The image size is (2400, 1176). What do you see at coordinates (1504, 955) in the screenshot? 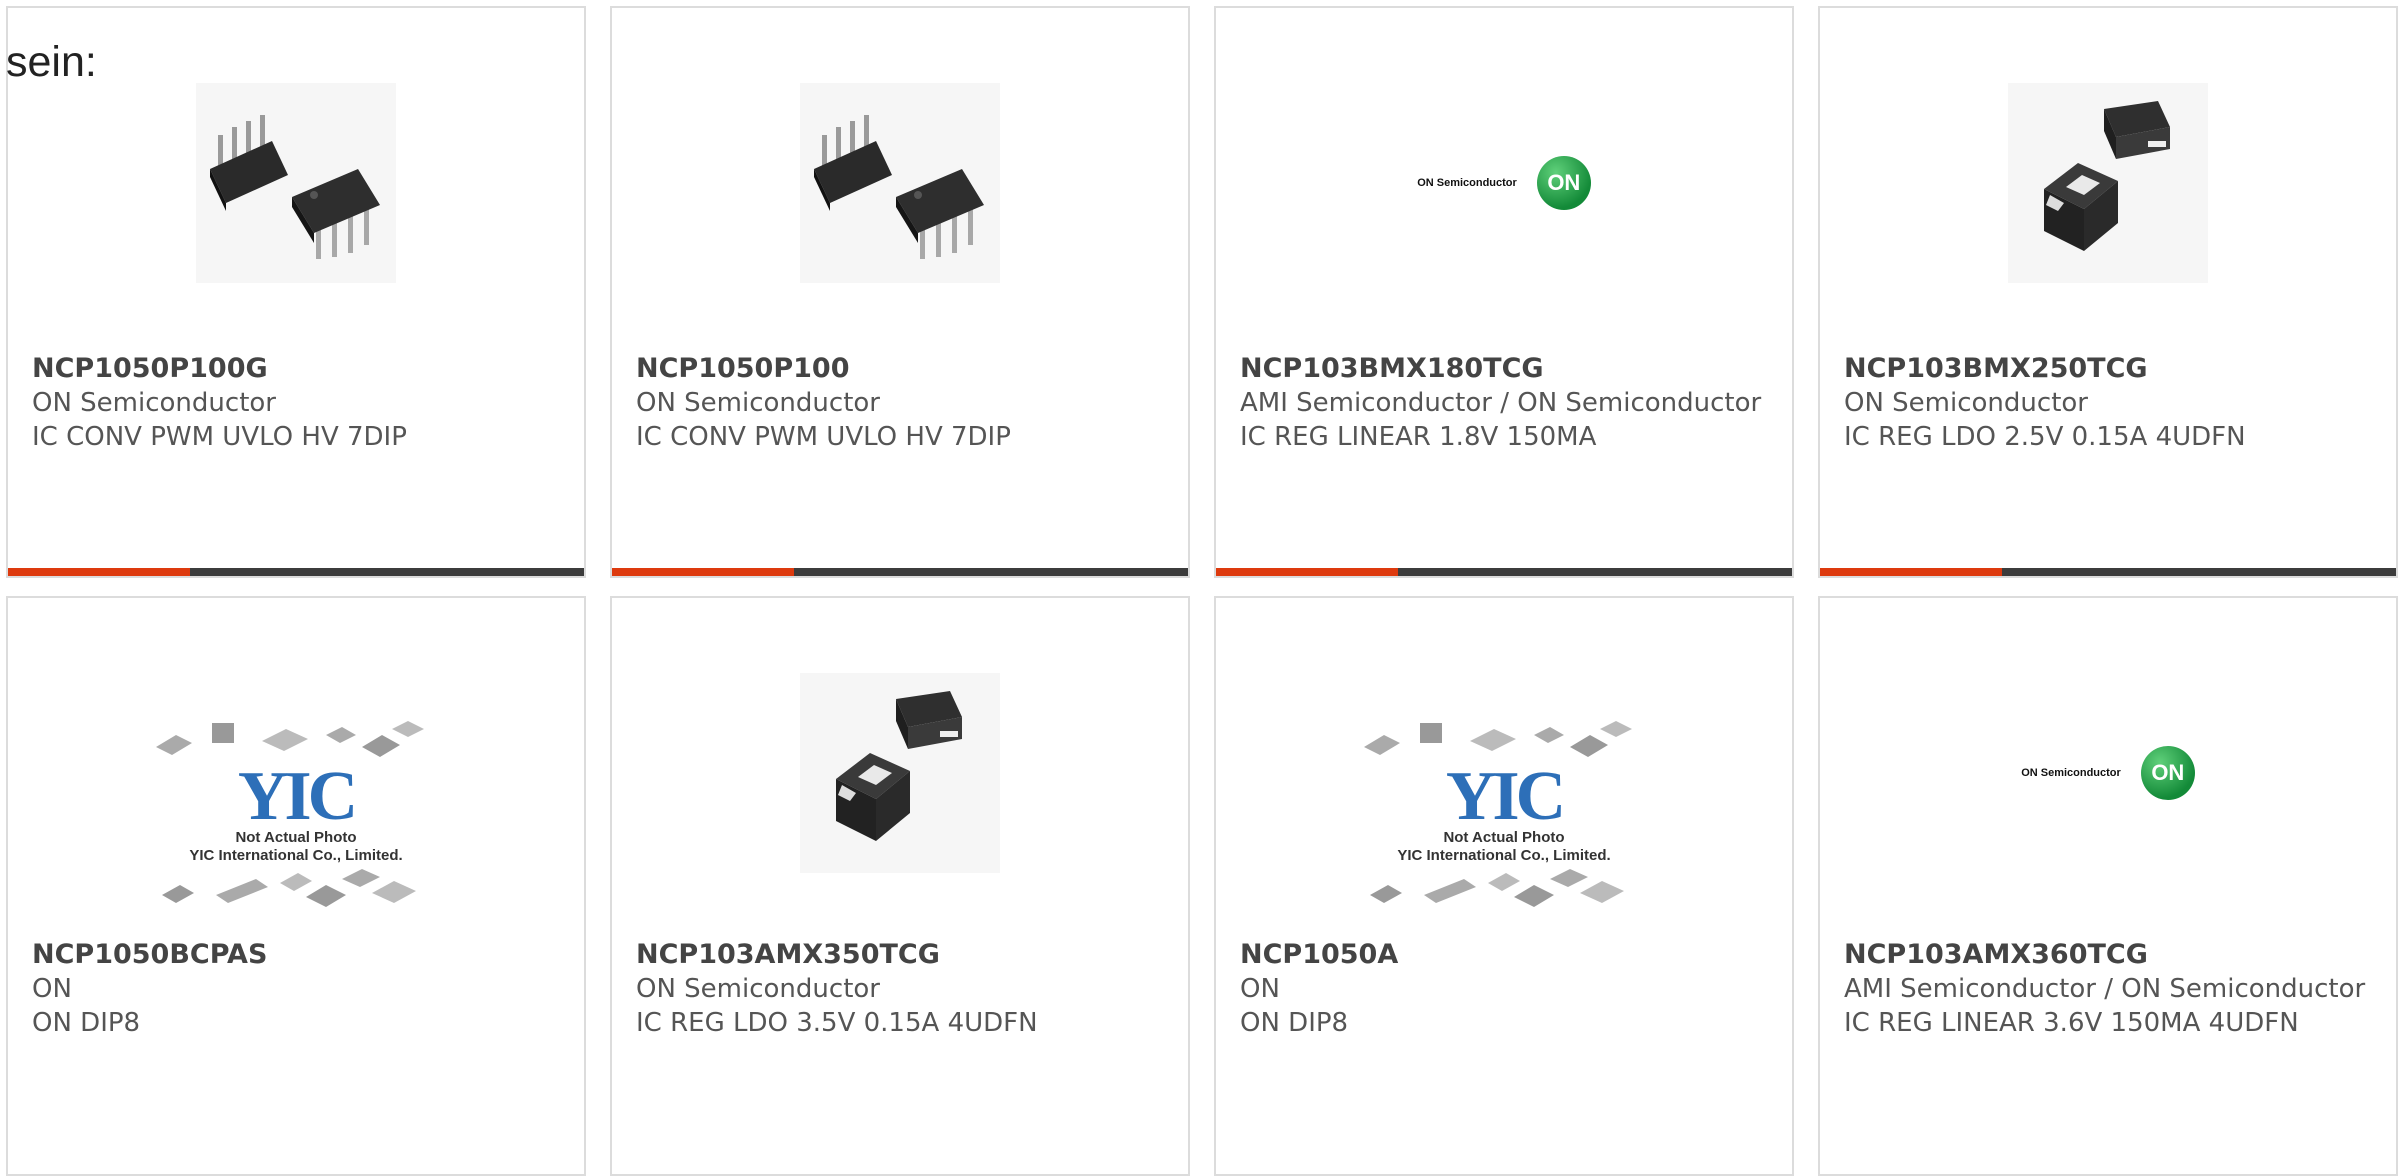
I see `part-number: NCP1050A` at bounding box center [1504, 955].